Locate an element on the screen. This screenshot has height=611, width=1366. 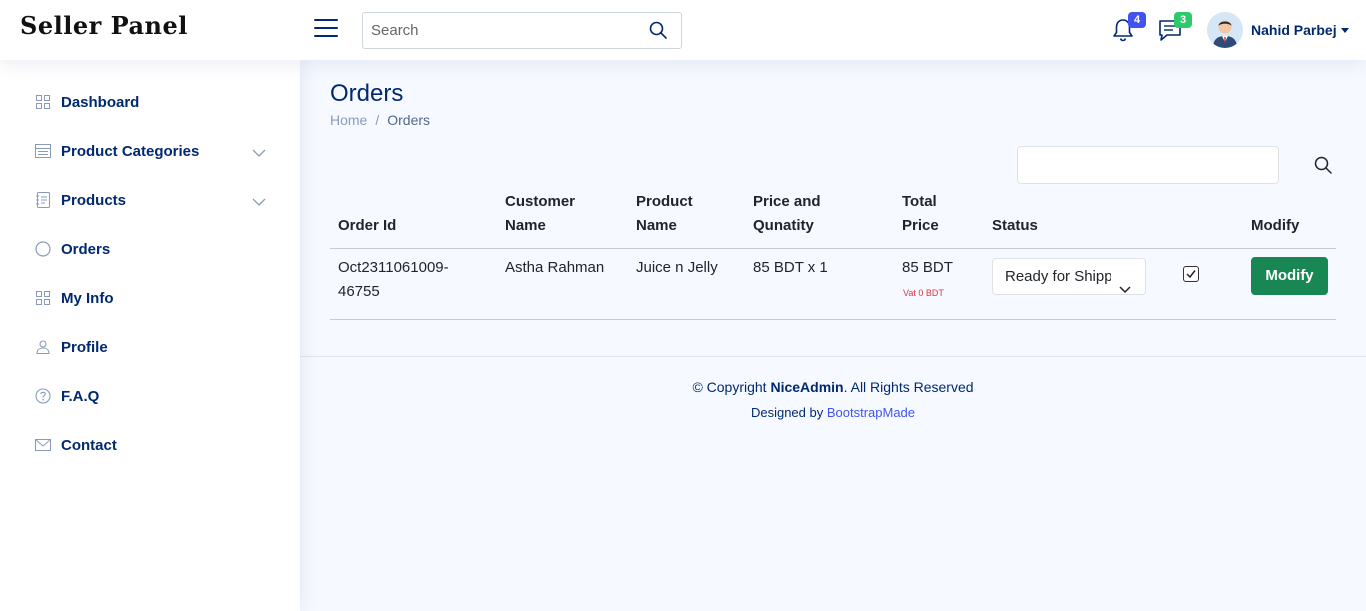
search-bar is located at coordinates (522, 30).